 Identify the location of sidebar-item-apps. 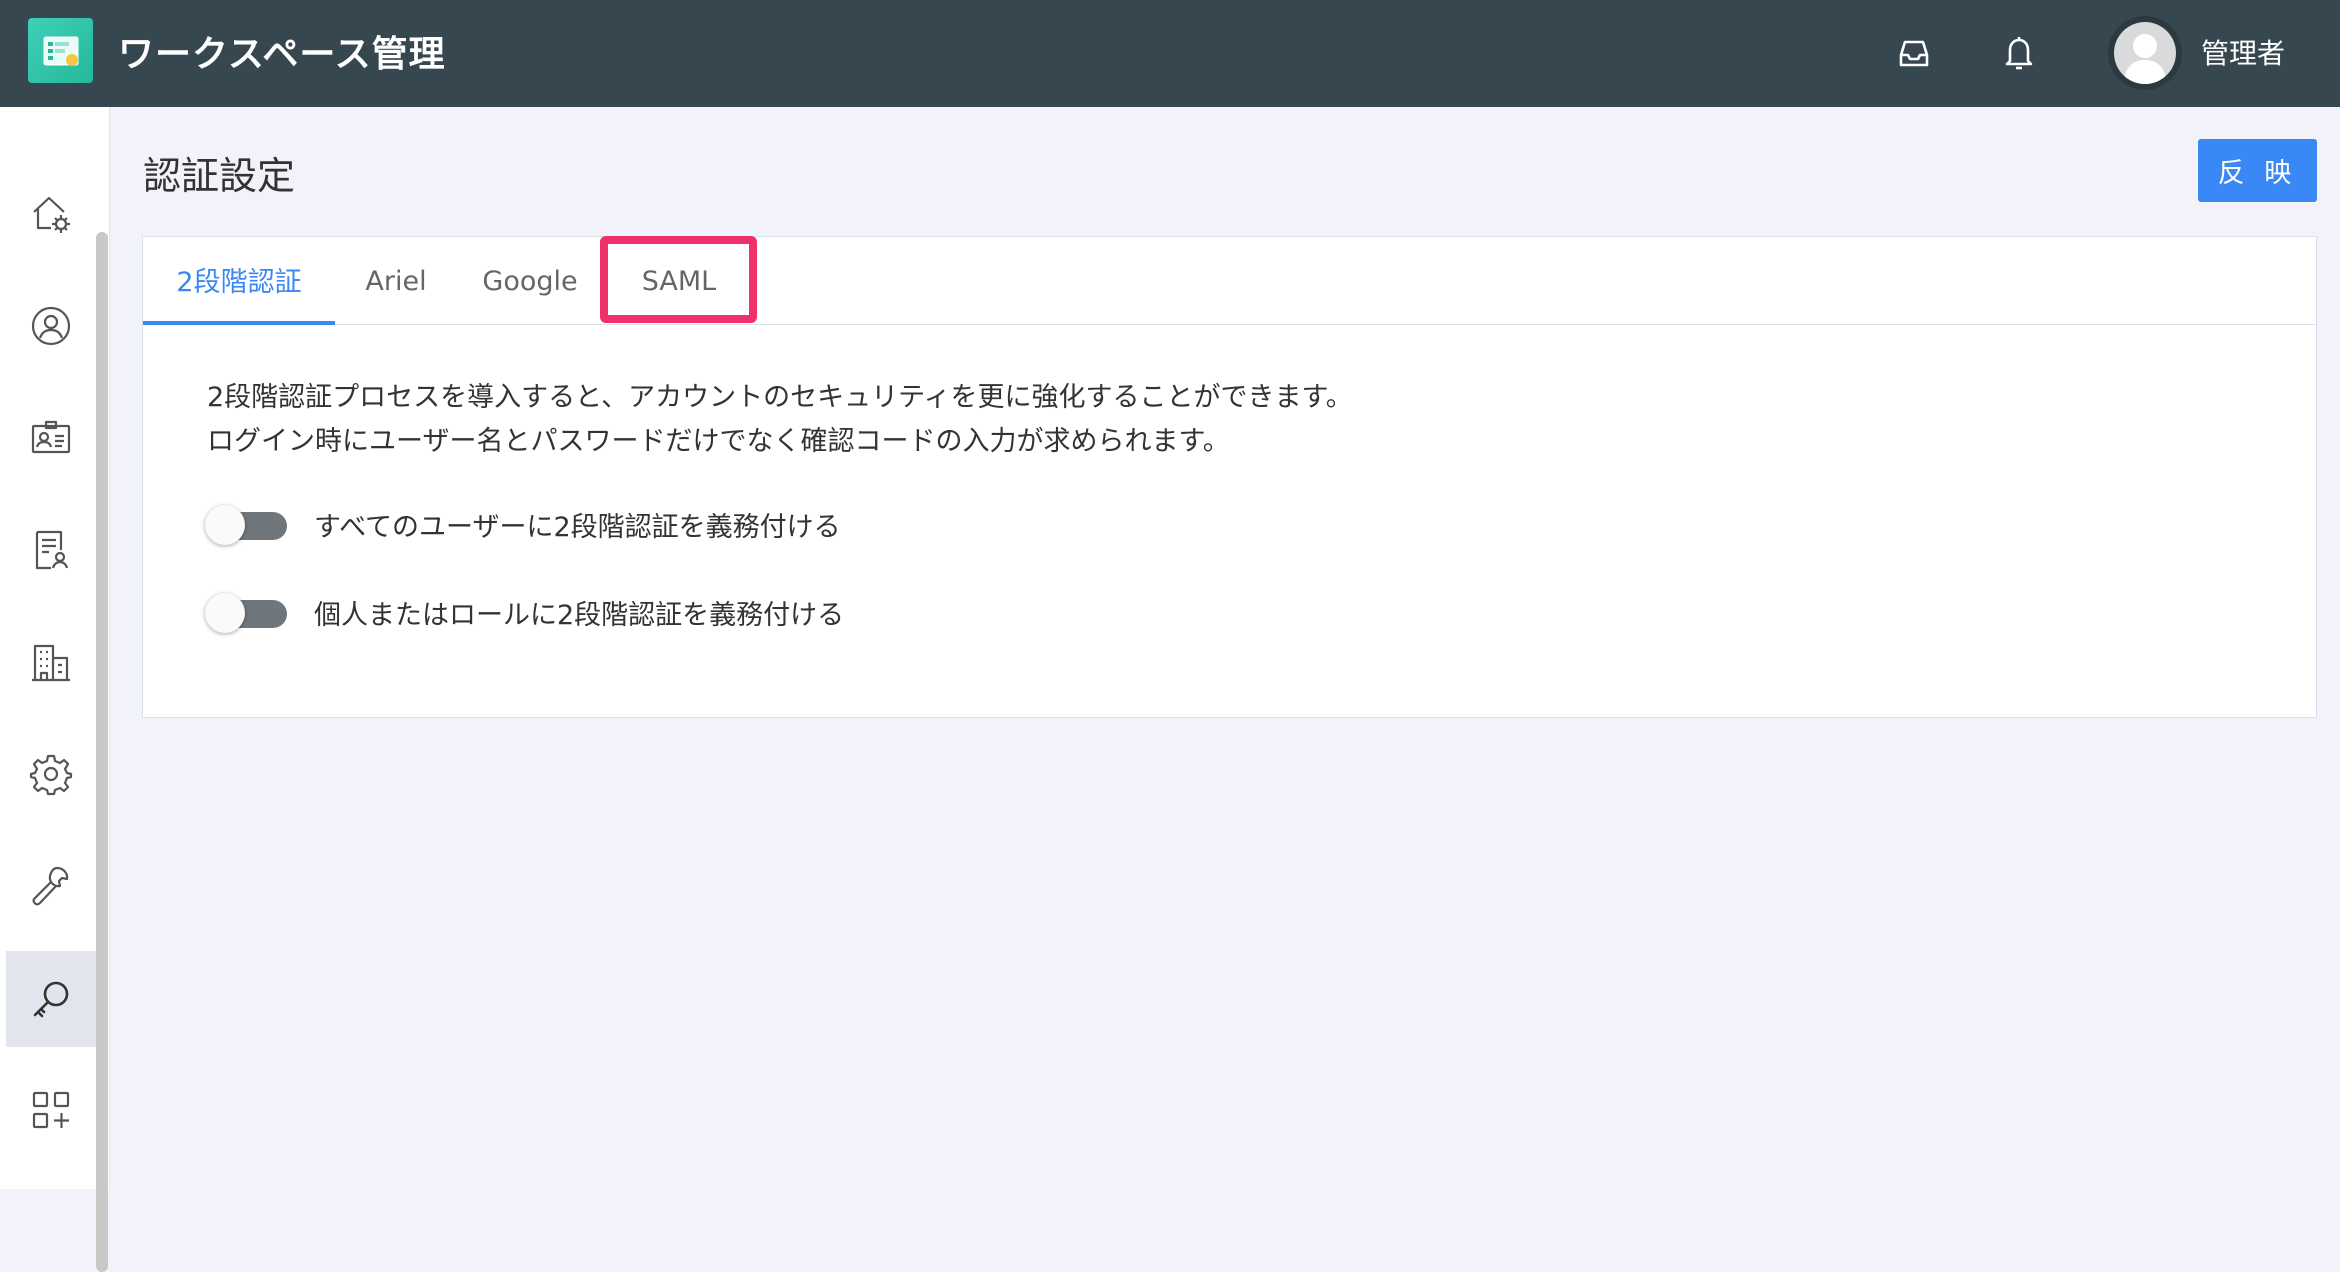
(51, 1110).